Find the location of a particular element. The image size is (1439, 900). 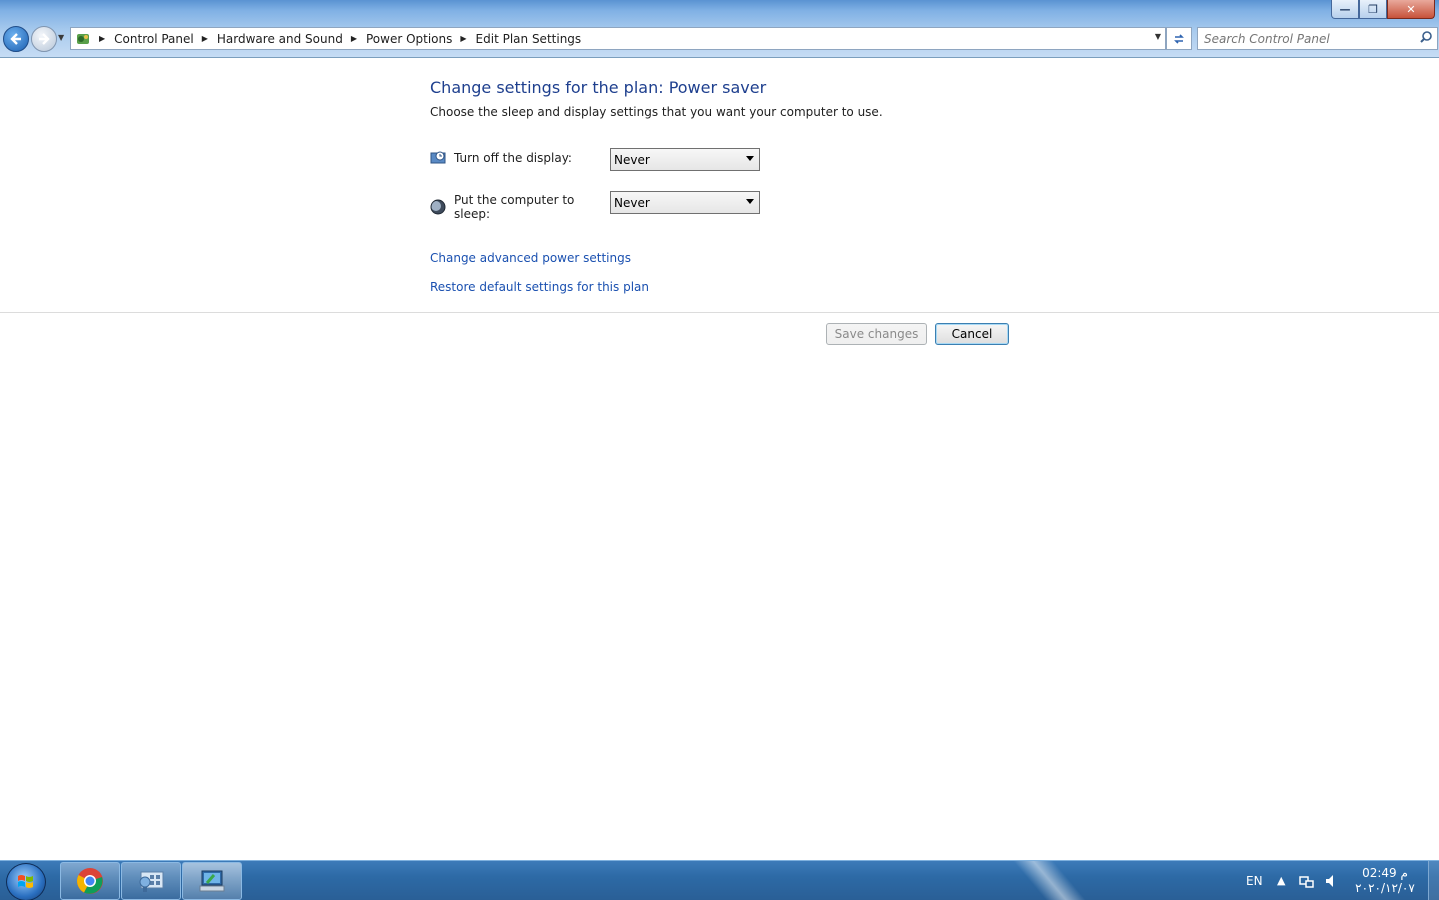

taskbar-chrome-button is located at coordinates (90, 881).